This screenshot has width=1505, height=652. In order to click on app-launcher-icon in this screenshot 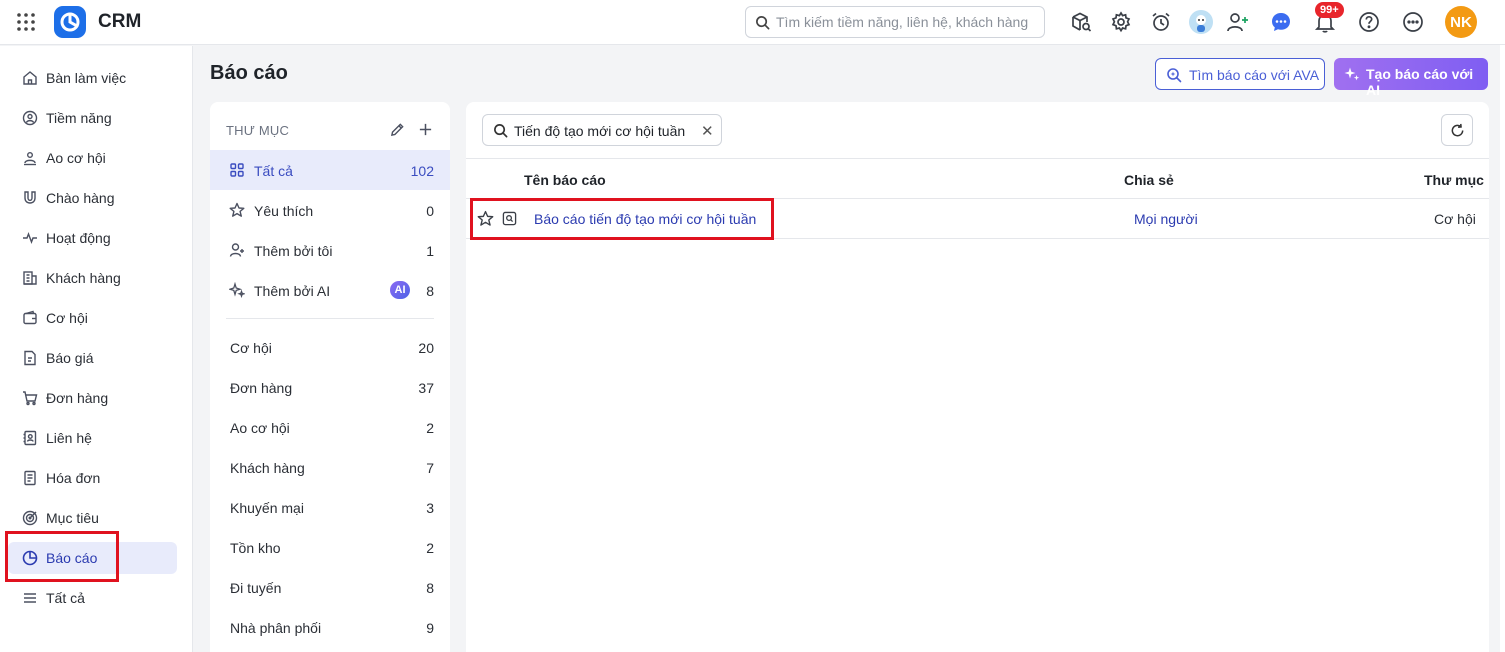, I will do `click(26, 22)`.